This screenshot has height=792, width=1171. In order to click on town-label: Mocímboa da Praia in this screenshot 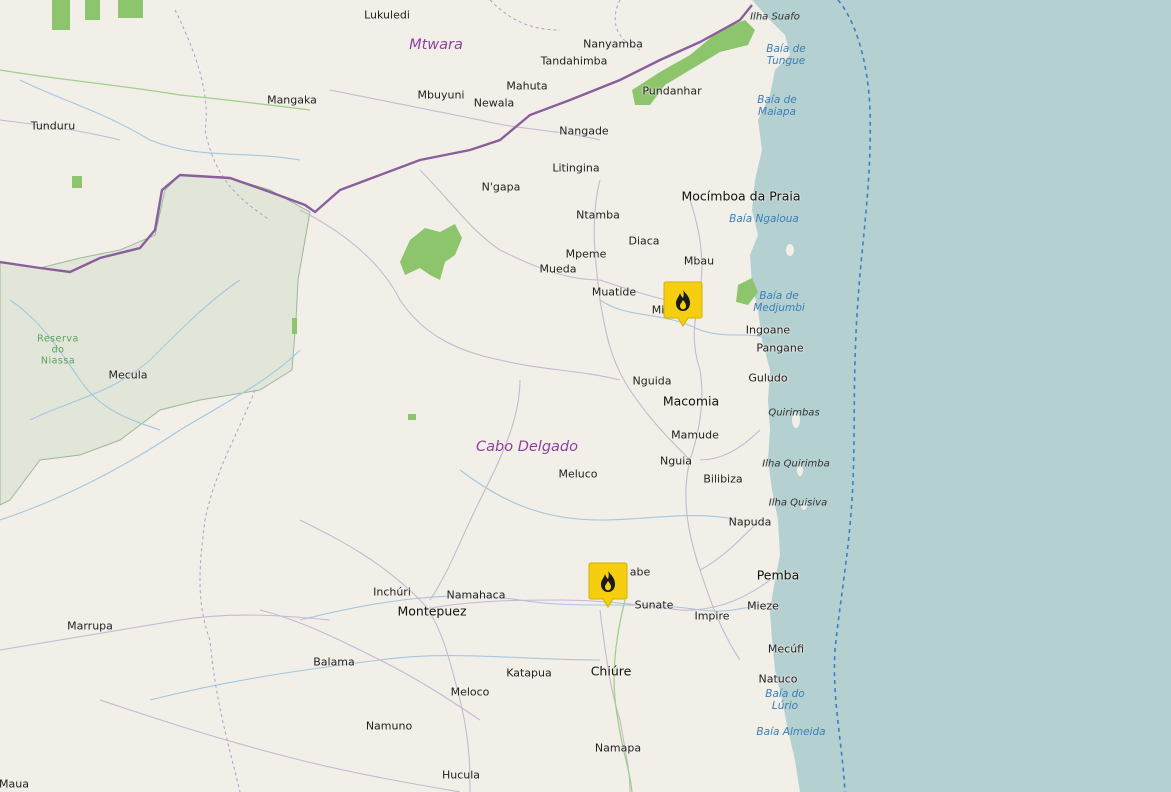, I will do `click(741, 196)`.